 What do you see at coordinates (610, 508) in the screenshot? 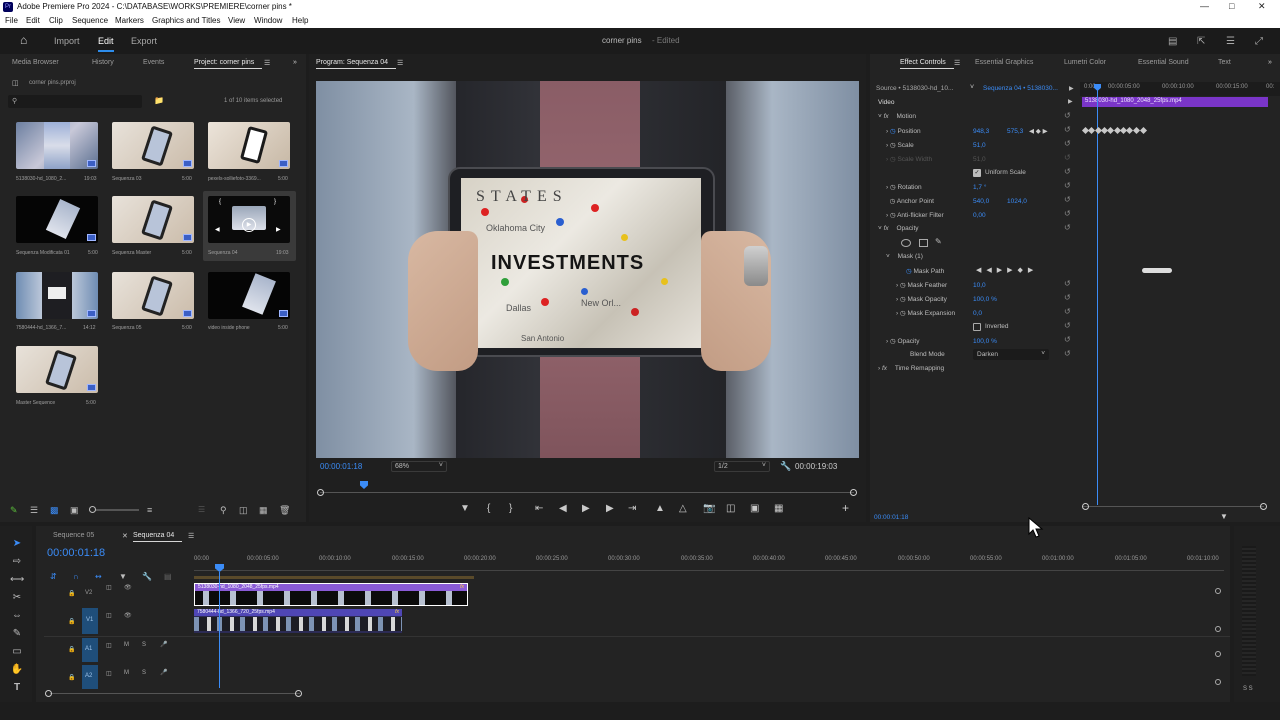
I see `step-forward-icon: ▶` at bounding box center [610, 508].